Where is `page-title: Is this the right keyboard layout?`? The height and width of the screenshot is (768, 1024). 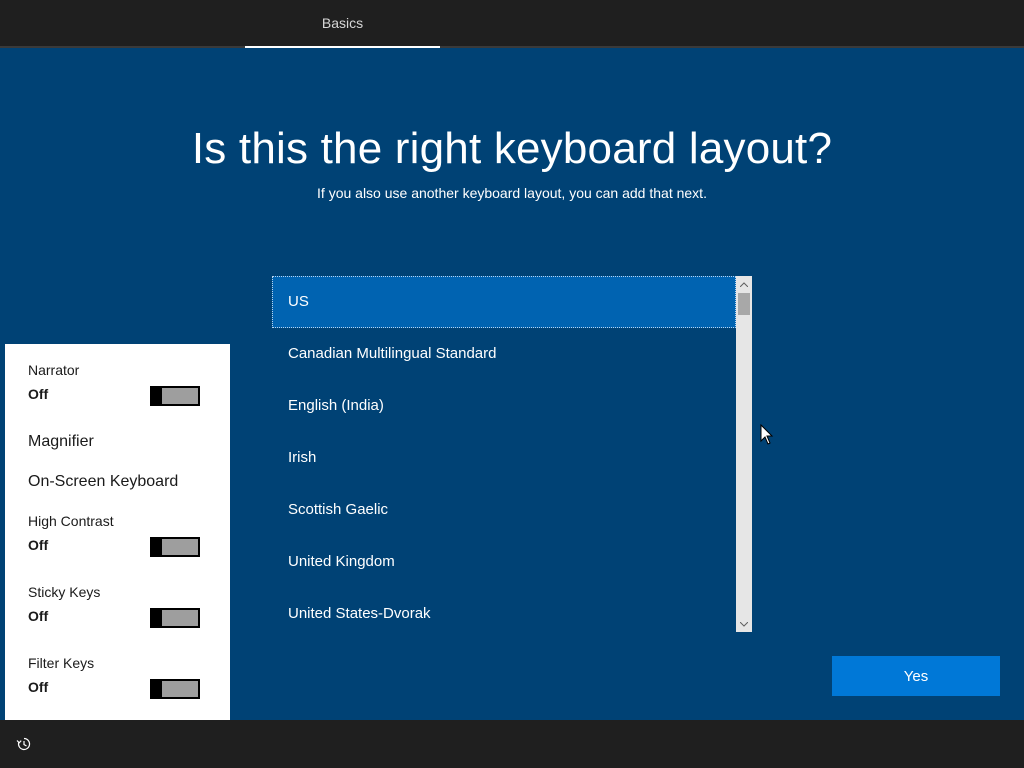
page-title: Is this the right keyboard layout? is located at coordinates (512, 148).